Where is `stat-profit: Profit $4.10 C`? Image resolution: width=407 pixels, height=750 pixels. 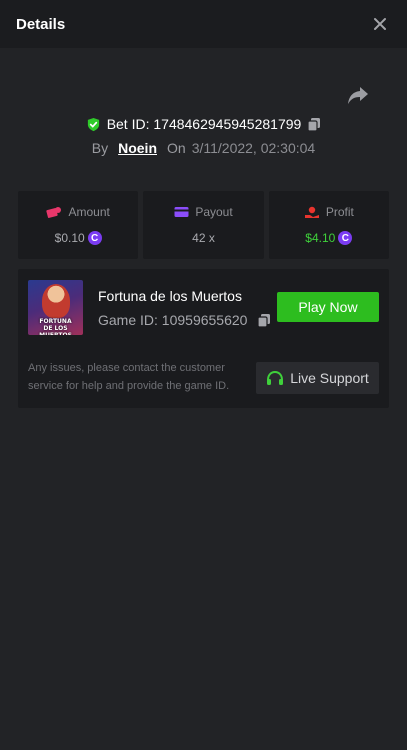
stat-profit: Profit $4.10 C is located at coordinates (328, 225).